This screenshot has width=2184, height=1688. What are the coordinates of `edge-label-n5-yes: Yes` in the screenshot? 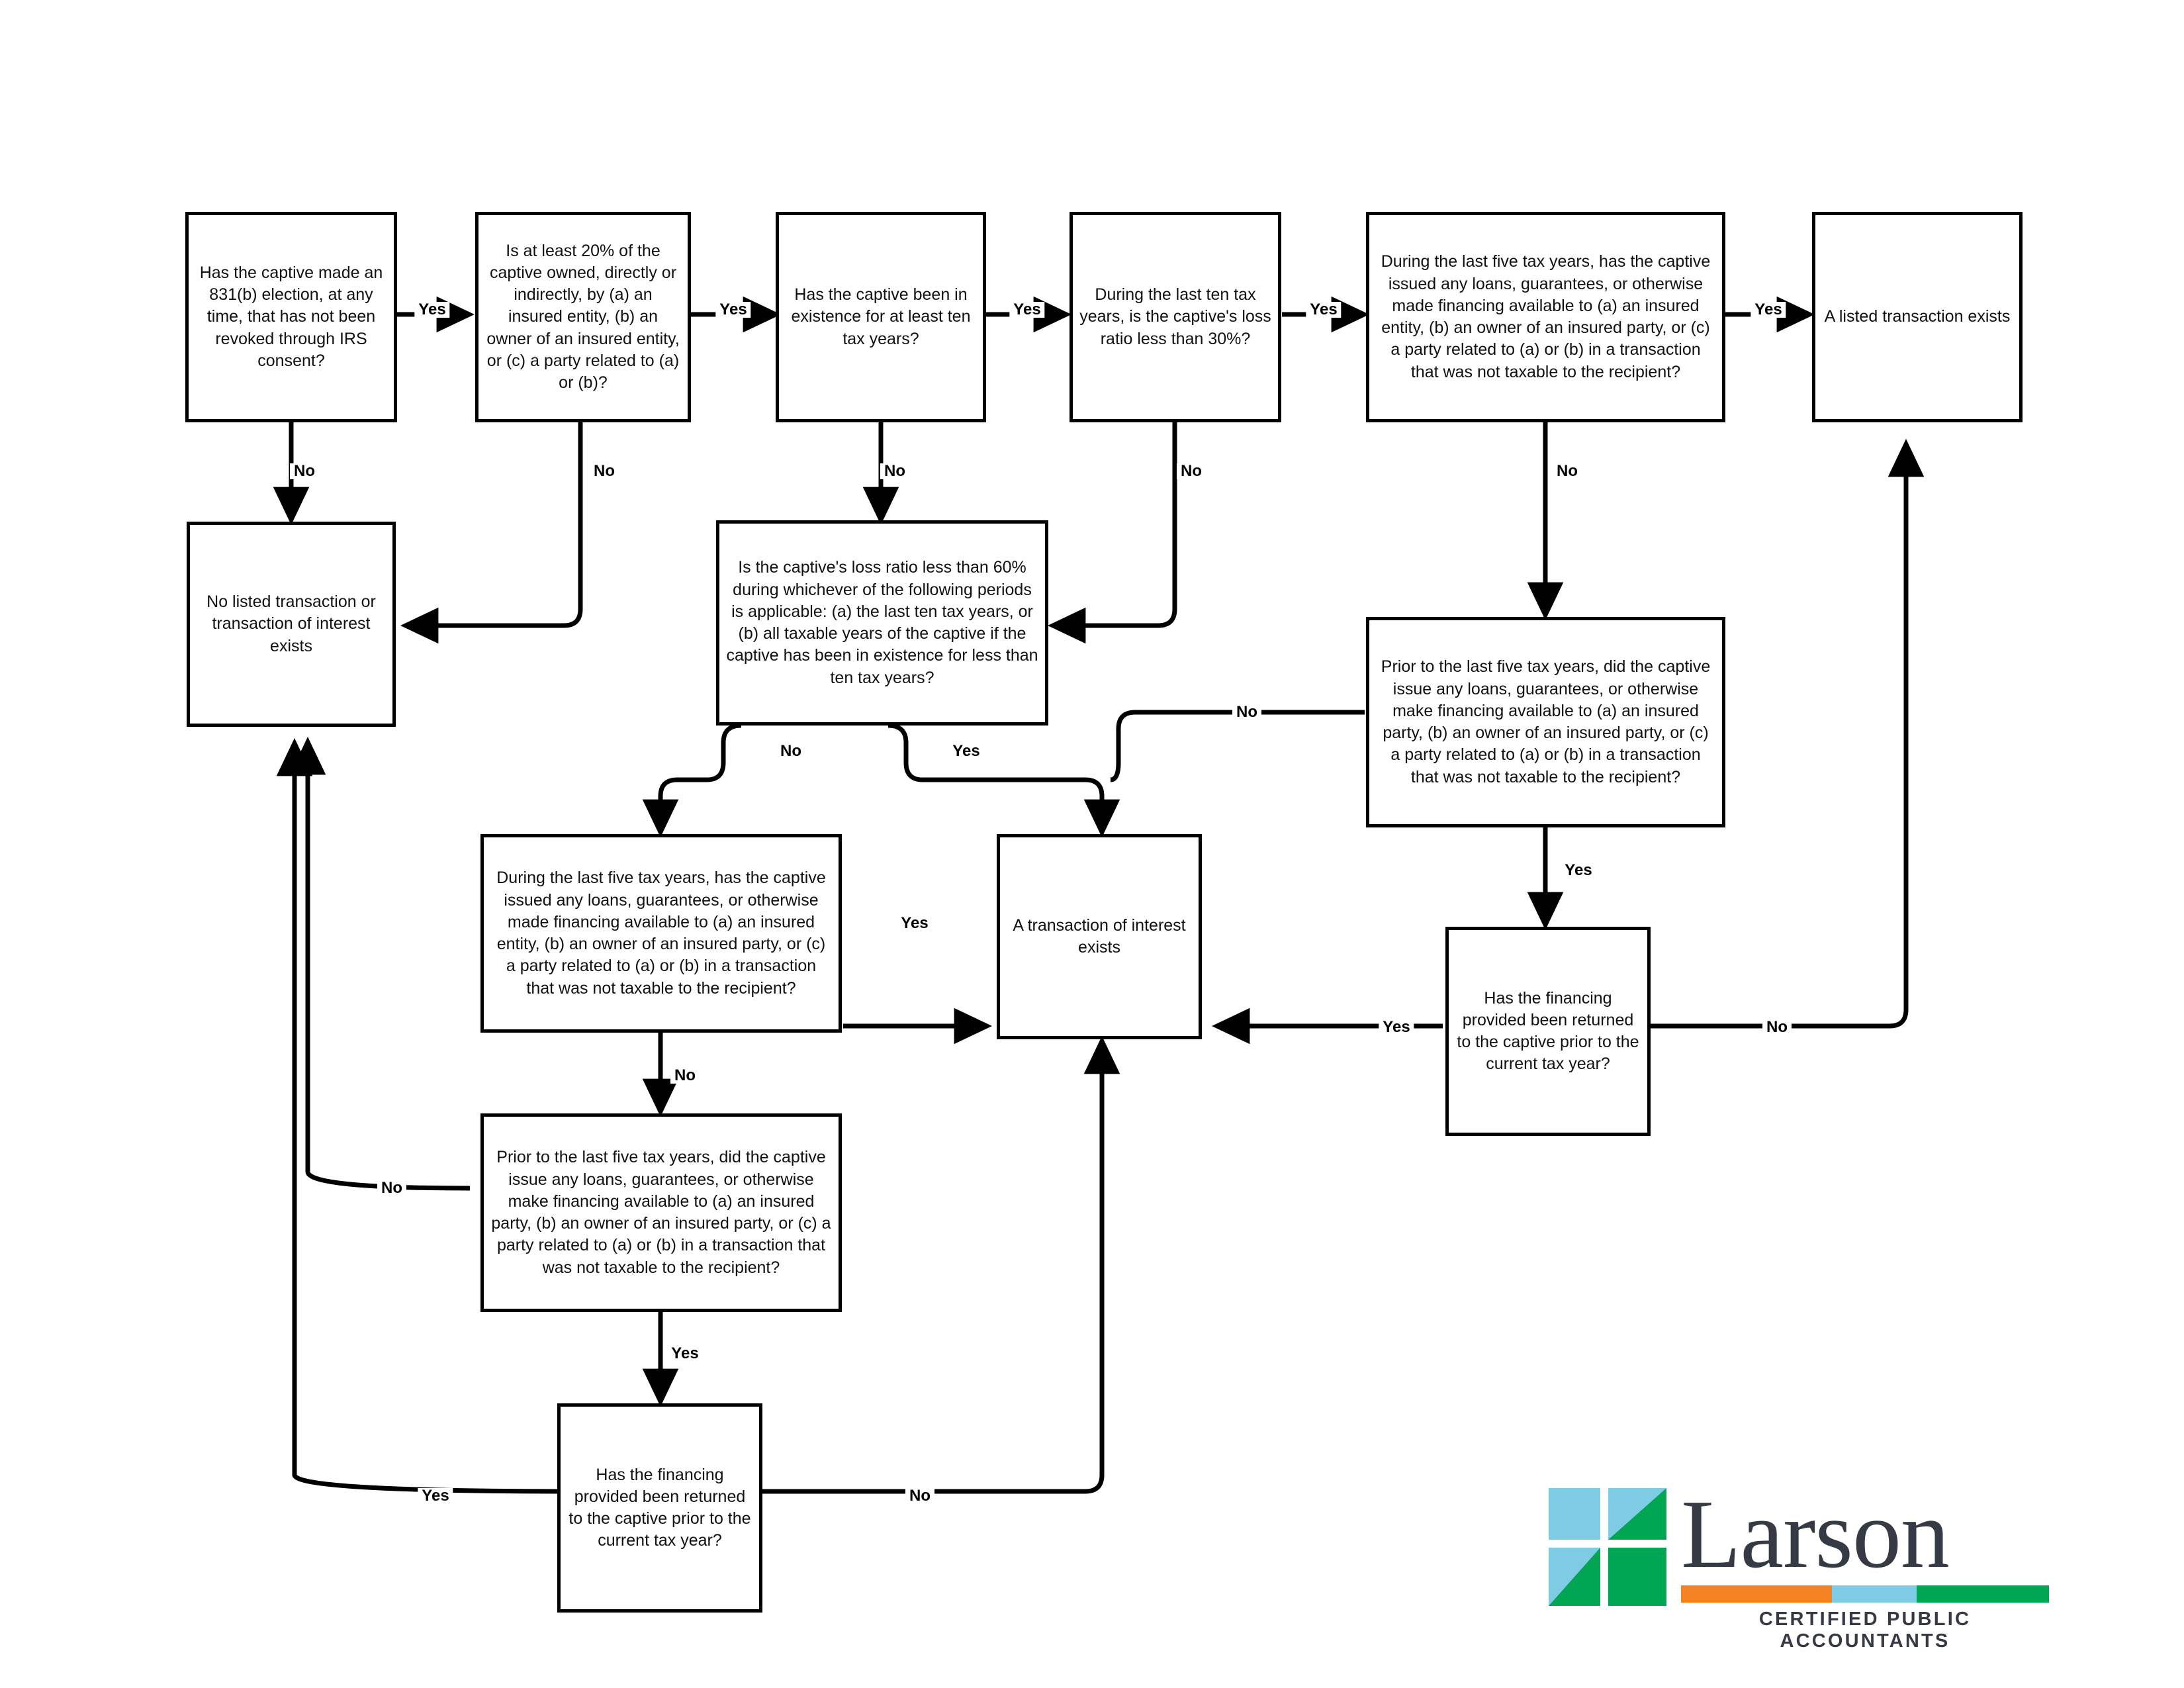 It's located at (1769, 310).